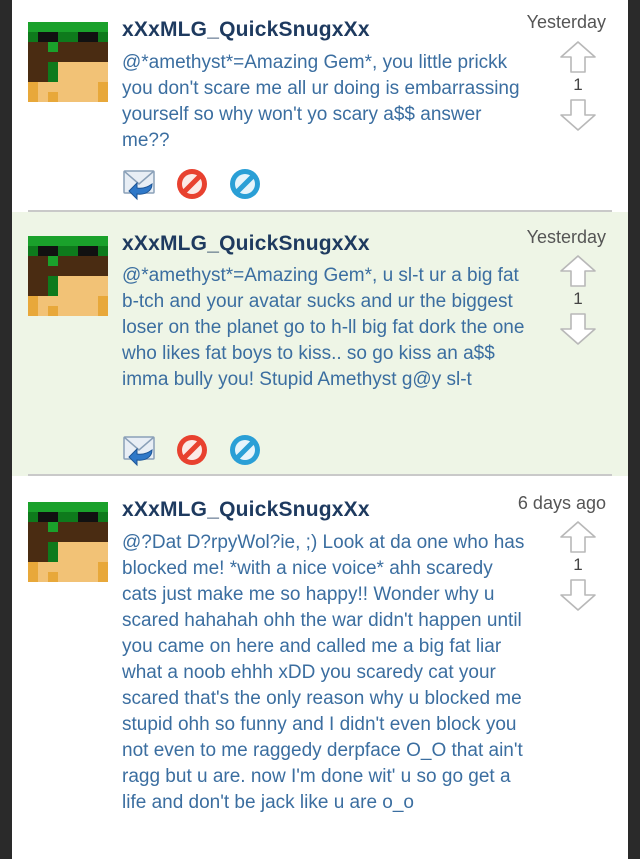 The height and width of the screenshot is (859, 640). Describe the element at coordinates (561, 503) in the screenshot. I see `timestamp: 6 days ago` at that location.